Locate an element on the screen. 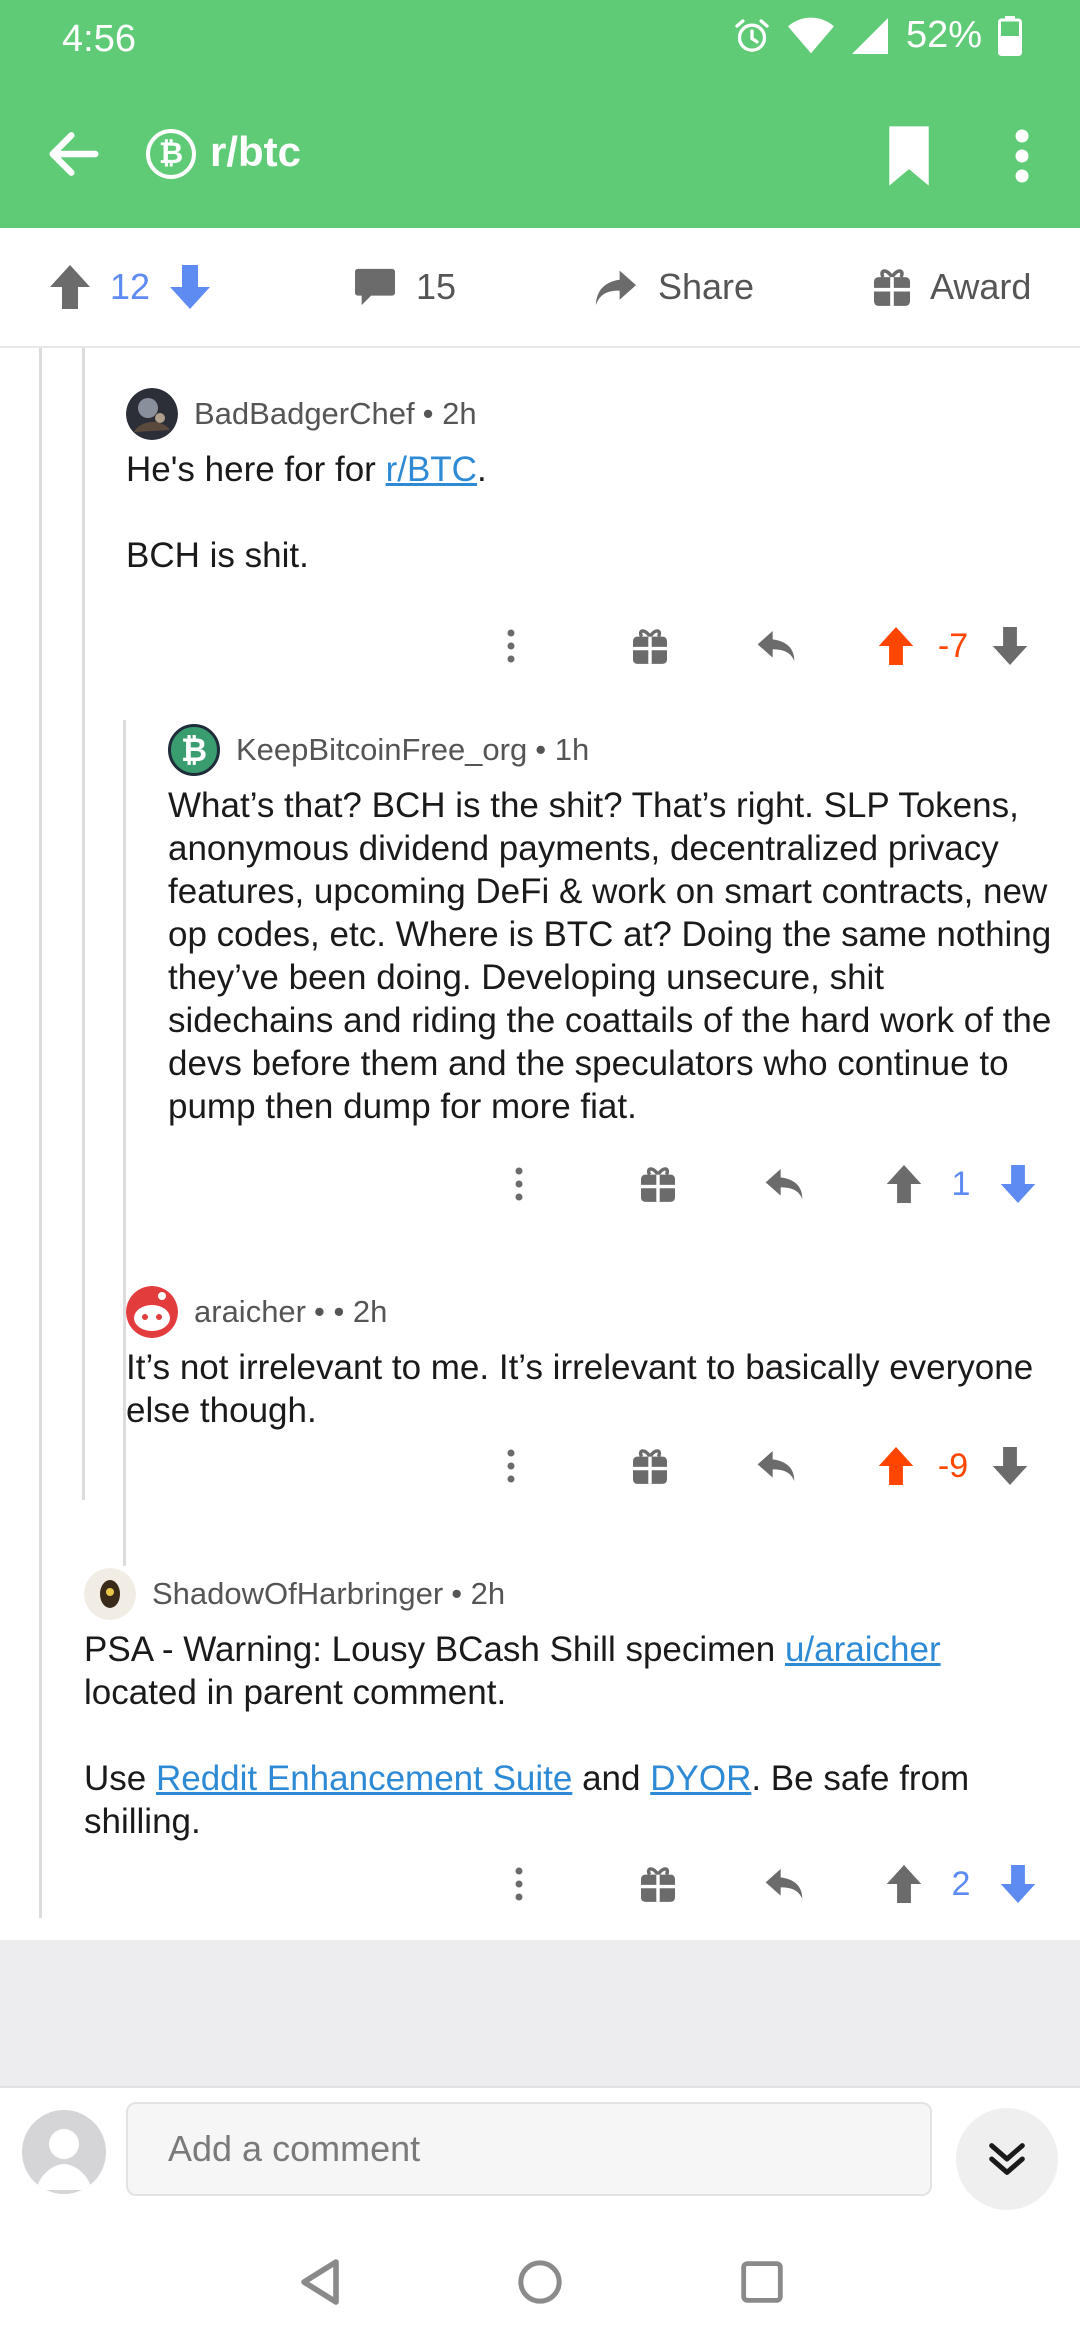  comment-header: ₿ KeepBitcoinFree_org • 1h is located at coordinates (613, 750).